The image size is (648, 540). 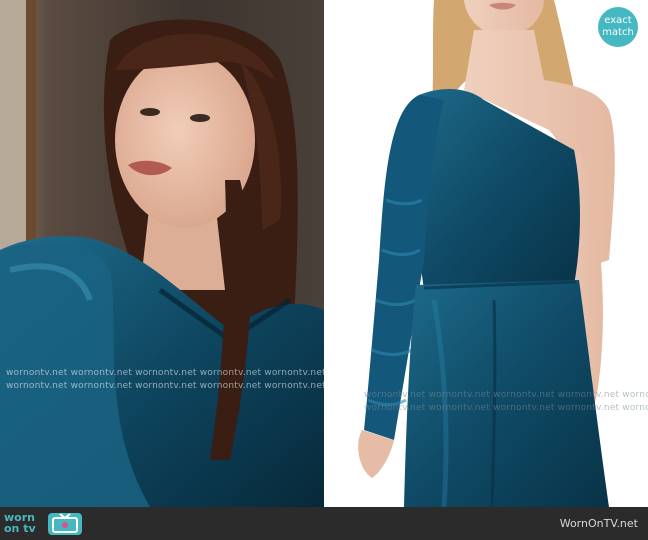 I want to click on logo-text: worn on tv, so click(x=20, y=523).